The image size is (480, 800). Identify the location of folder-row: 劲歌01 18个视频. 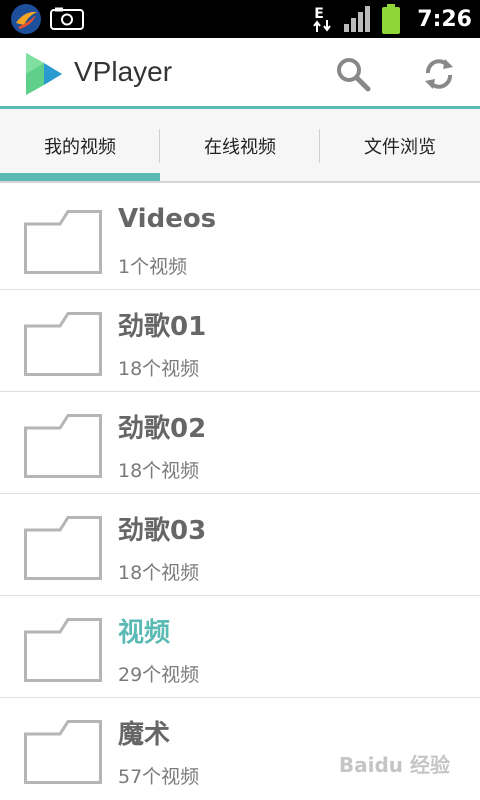
(240, 341).